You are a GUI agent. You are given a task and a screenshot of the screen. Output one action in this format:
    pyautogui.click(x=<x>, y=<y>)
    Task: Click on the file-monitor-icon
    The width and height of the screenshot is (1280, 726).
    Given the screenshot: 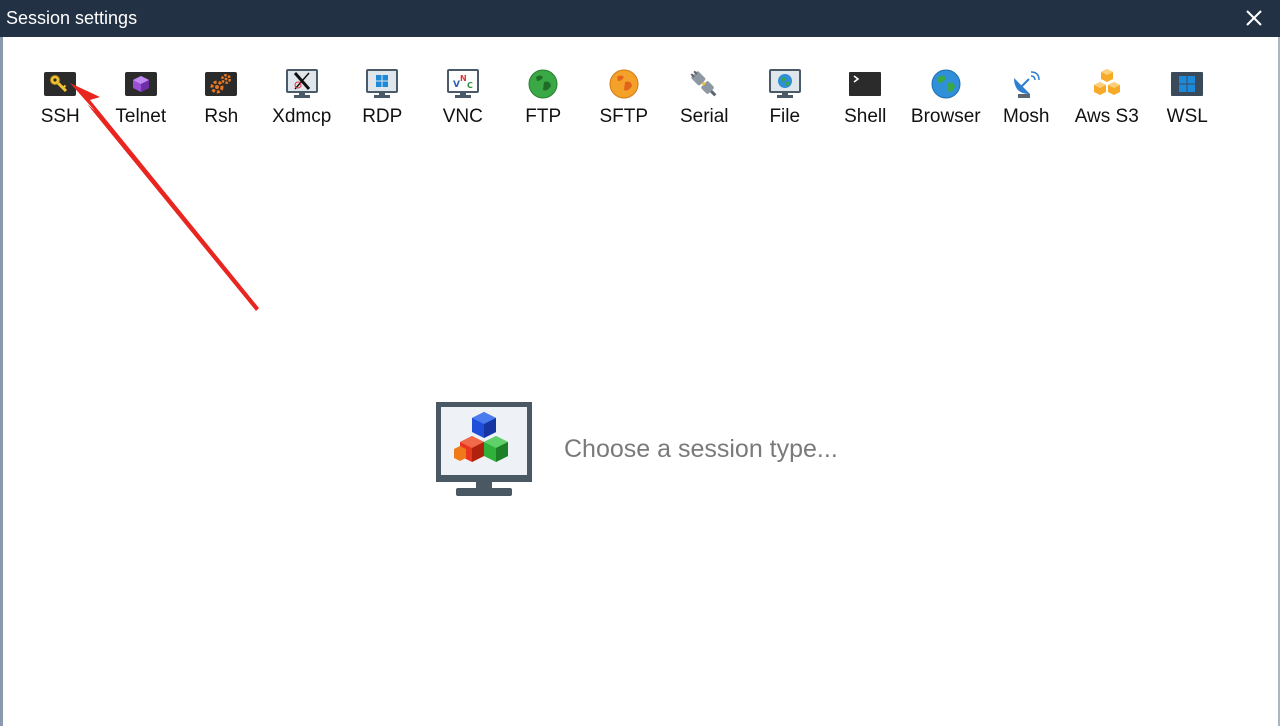 What is the action you would take?
    pyautogui.click(x=784, y=83)
    